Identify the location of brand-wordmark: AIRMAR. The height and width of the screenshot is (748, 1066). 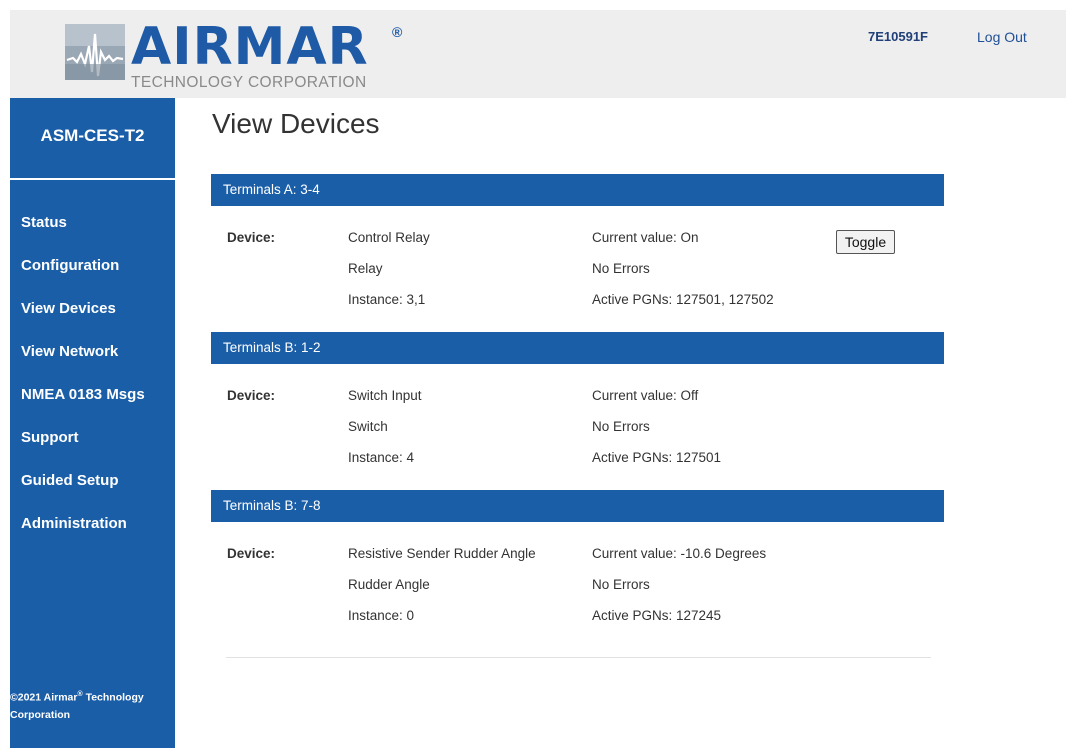
(250, 47).